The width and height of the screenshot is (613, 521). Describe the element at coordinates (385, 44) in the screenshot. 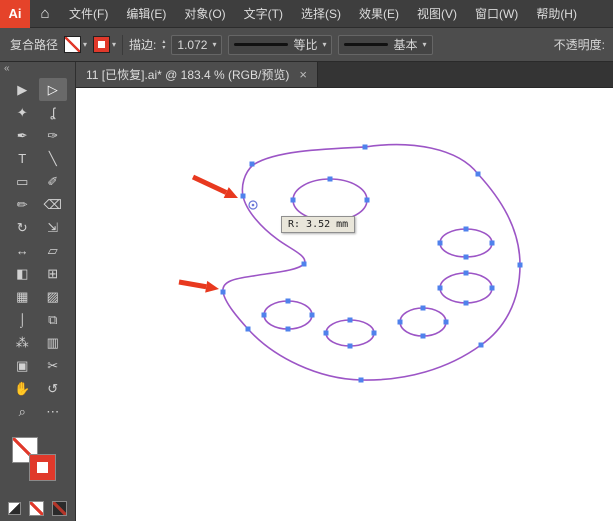

I see `brush-definition-select: 基本 ▾` at that location.